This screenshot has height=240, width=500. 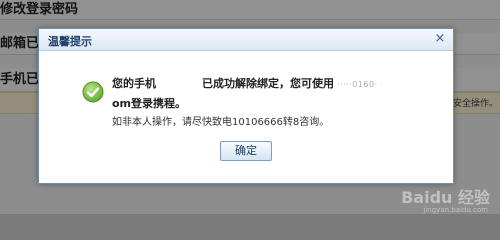 I want to click on dialog-header: 温馨提示 ×, so click(x=246, y=40).